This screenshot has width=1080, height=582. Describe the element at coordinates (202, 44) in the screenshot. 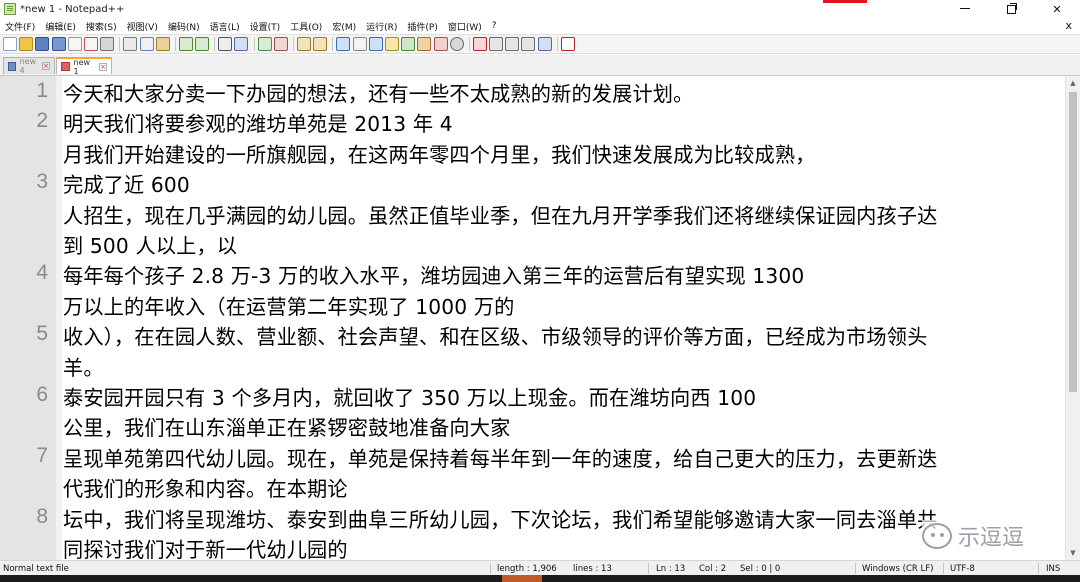

I see `redo-icon` at that location.